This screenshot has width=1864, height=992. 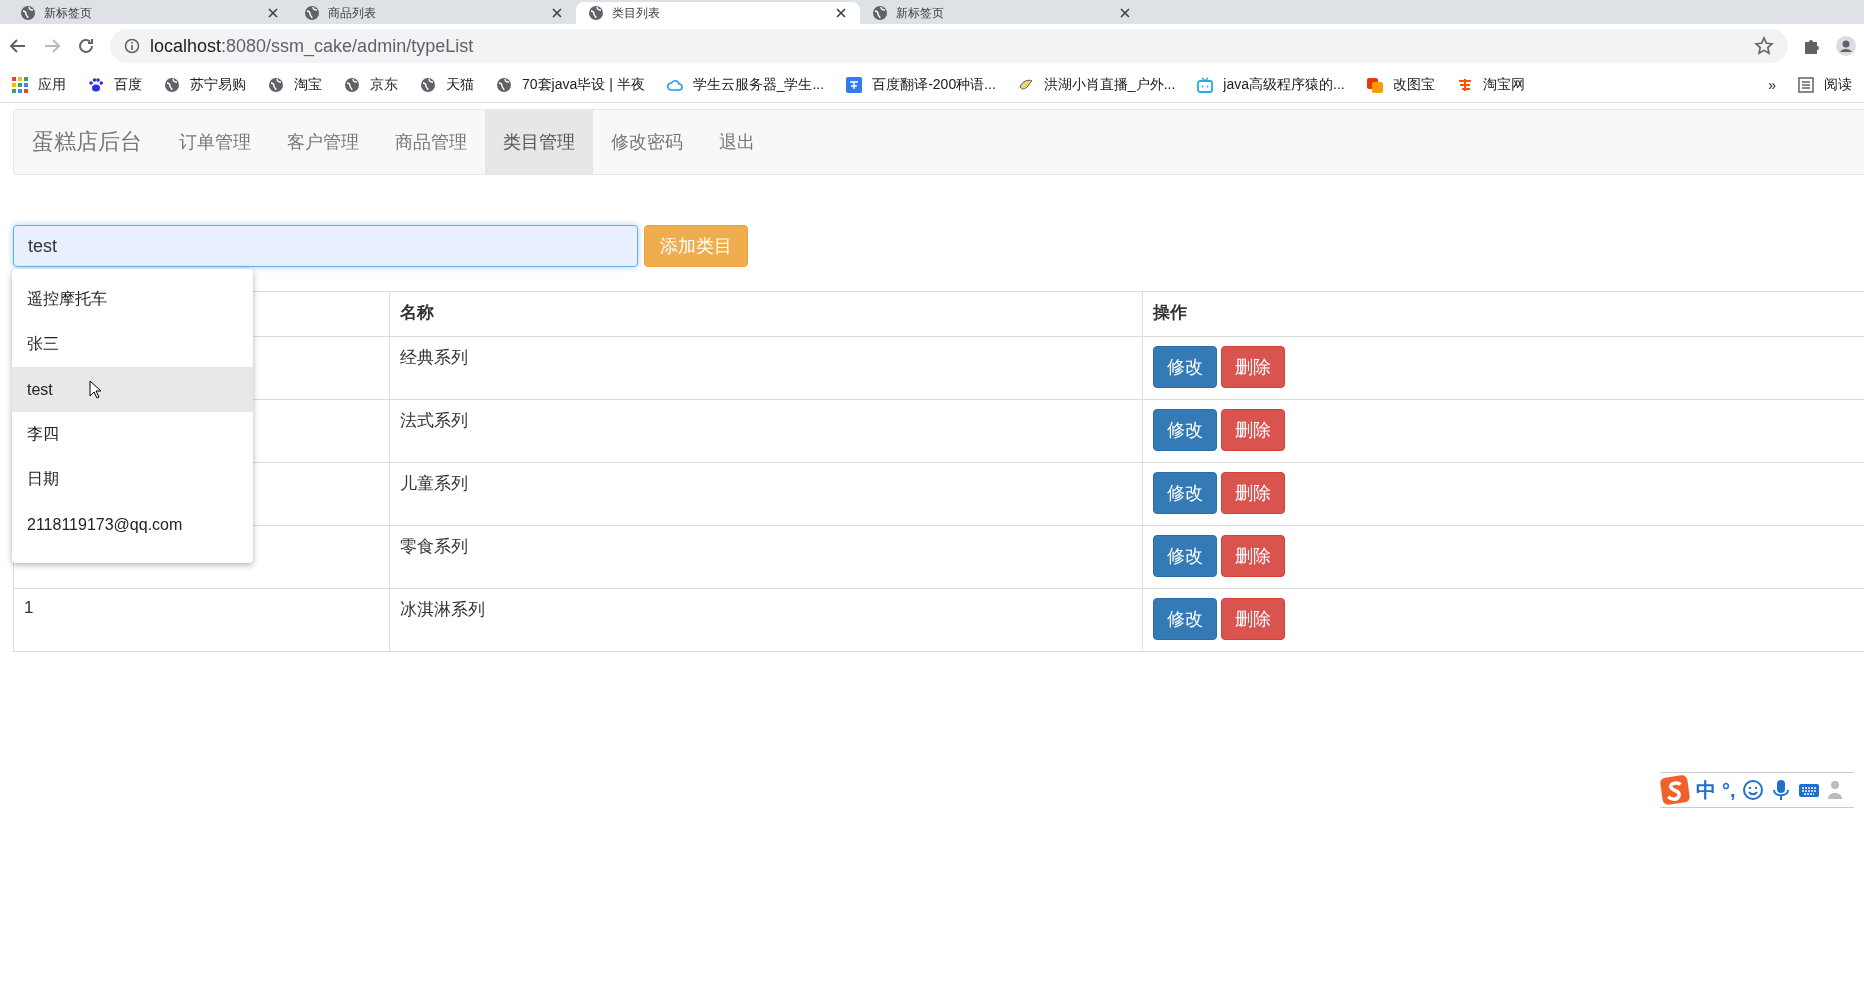 What do you see at coordinates (96, 85) in the screenshot?
I see `paw-icon` at bounding box center [96, 85].